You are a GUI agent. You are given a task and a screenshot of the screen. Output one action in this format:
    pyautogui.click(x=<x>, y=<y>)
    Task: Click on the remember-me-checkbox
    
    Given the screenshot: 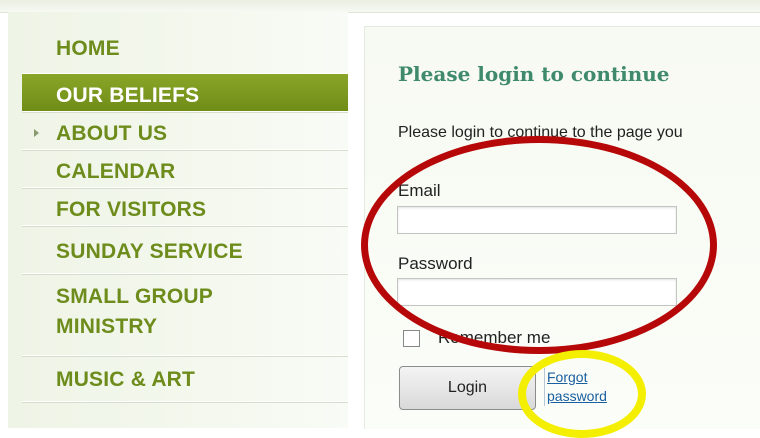 What is the action you would take?
    pyautogui.click(x=411, y=338)
    